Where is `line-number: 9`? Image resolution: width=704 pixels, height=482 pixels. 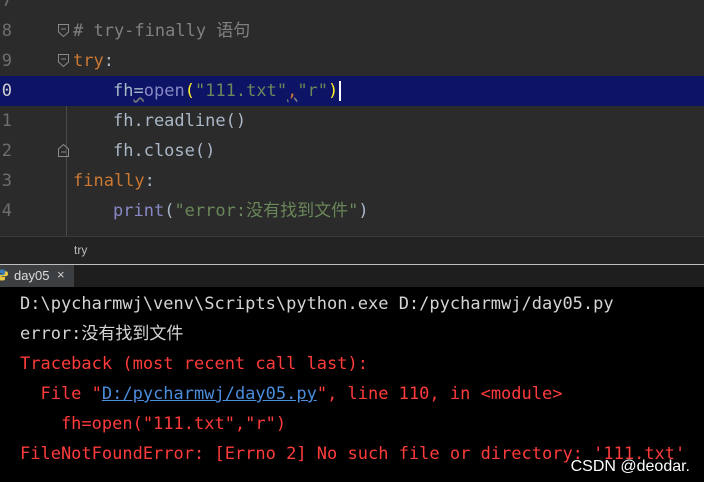
line-number: 9 is located at coordinates (6, 61).